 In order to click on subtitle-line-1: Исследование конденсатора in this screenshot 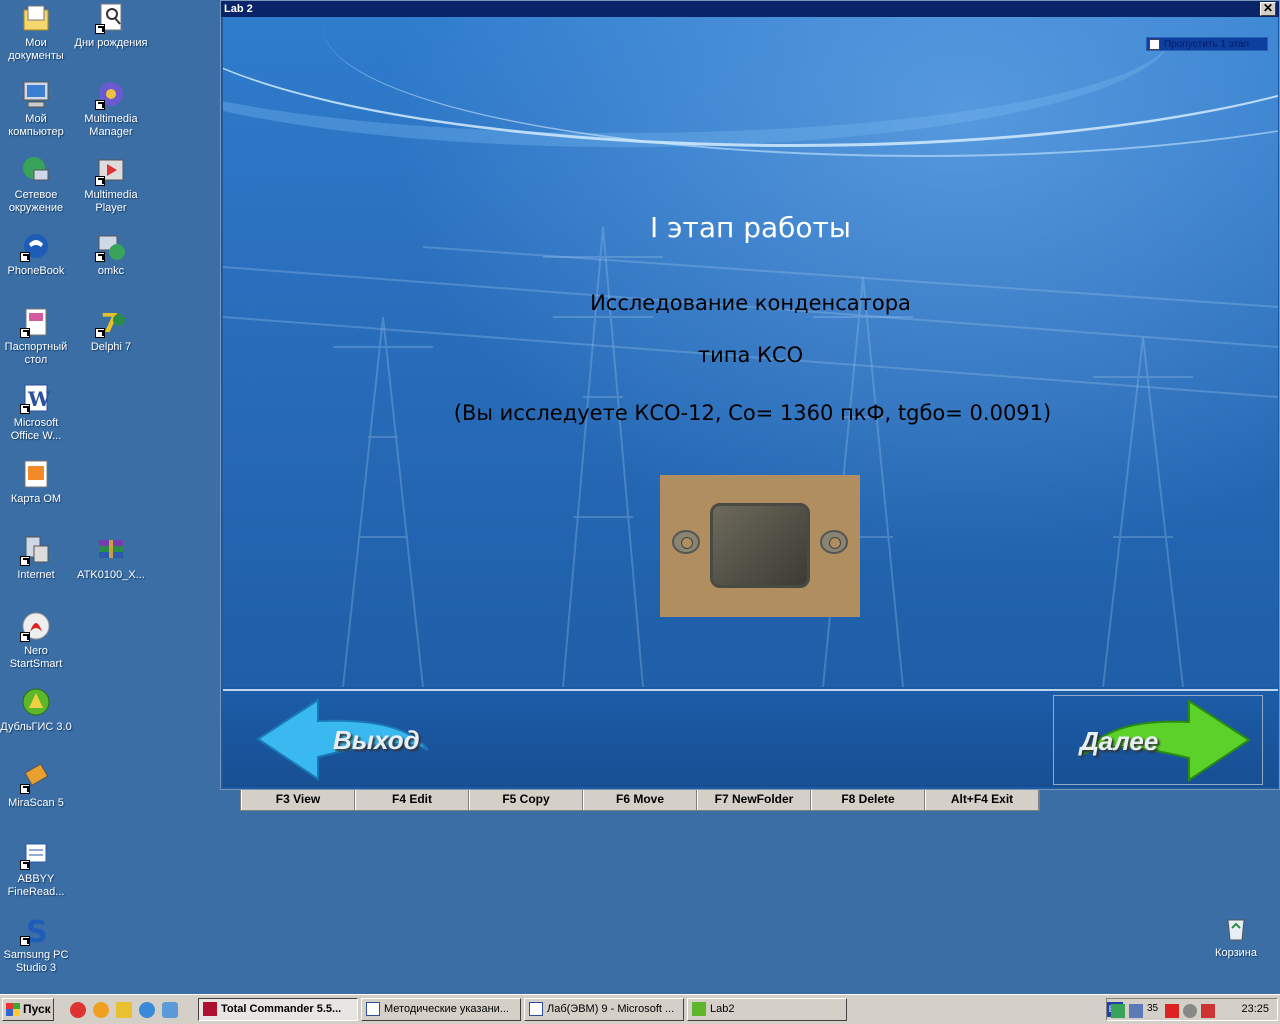, I will do `click(750, 303)`.